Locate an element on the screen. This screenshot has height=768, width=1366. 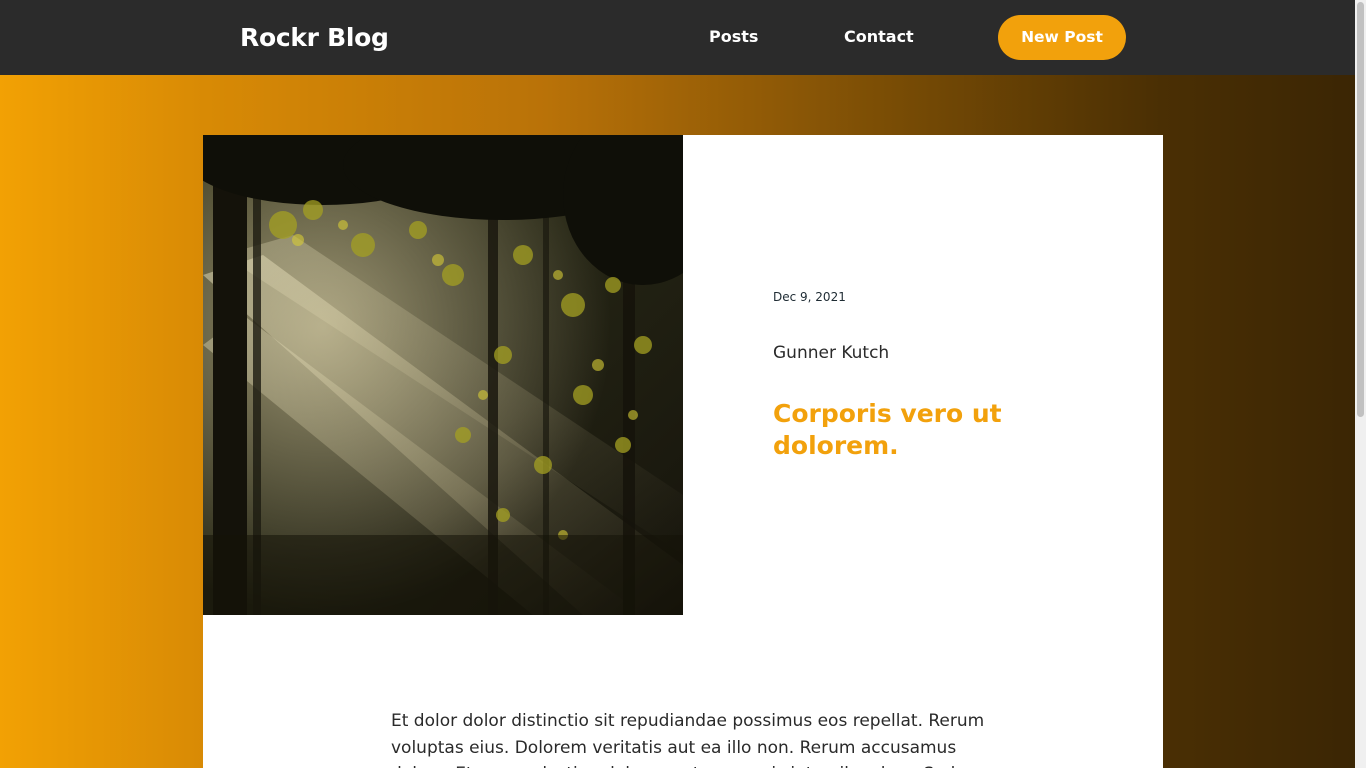
site-logo: Rockr Blog is located at coordinates (314, 38).